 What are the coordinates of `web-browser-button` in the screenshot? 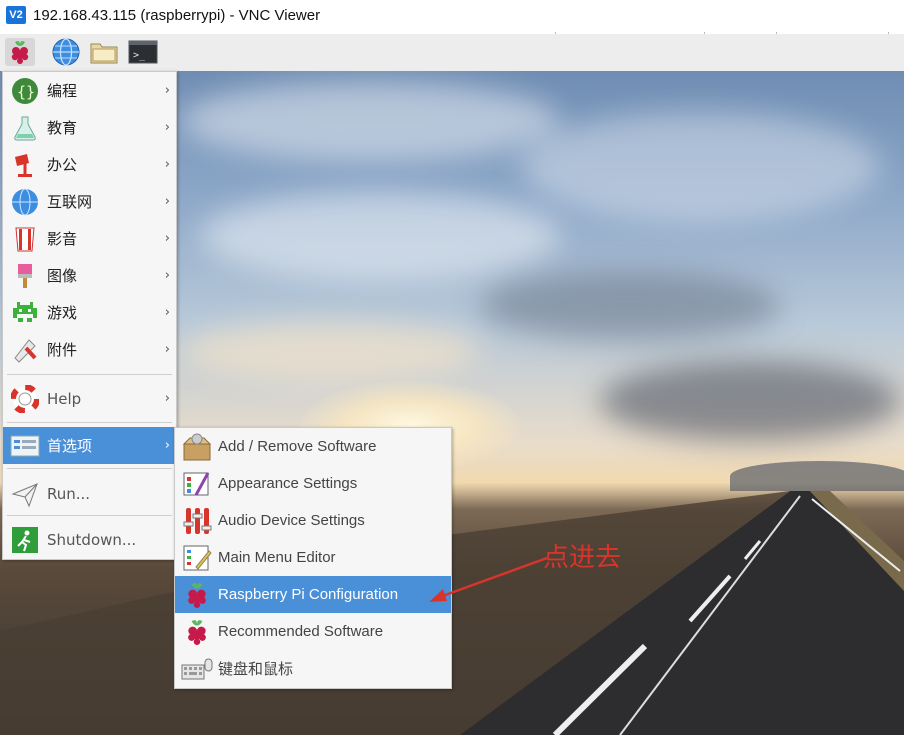 It's located at (66, 52).